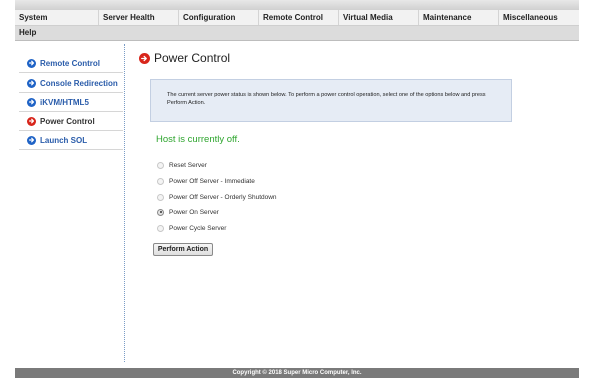  I want to click on power-option: Power Off Server - Immediate, so click(206, 181).